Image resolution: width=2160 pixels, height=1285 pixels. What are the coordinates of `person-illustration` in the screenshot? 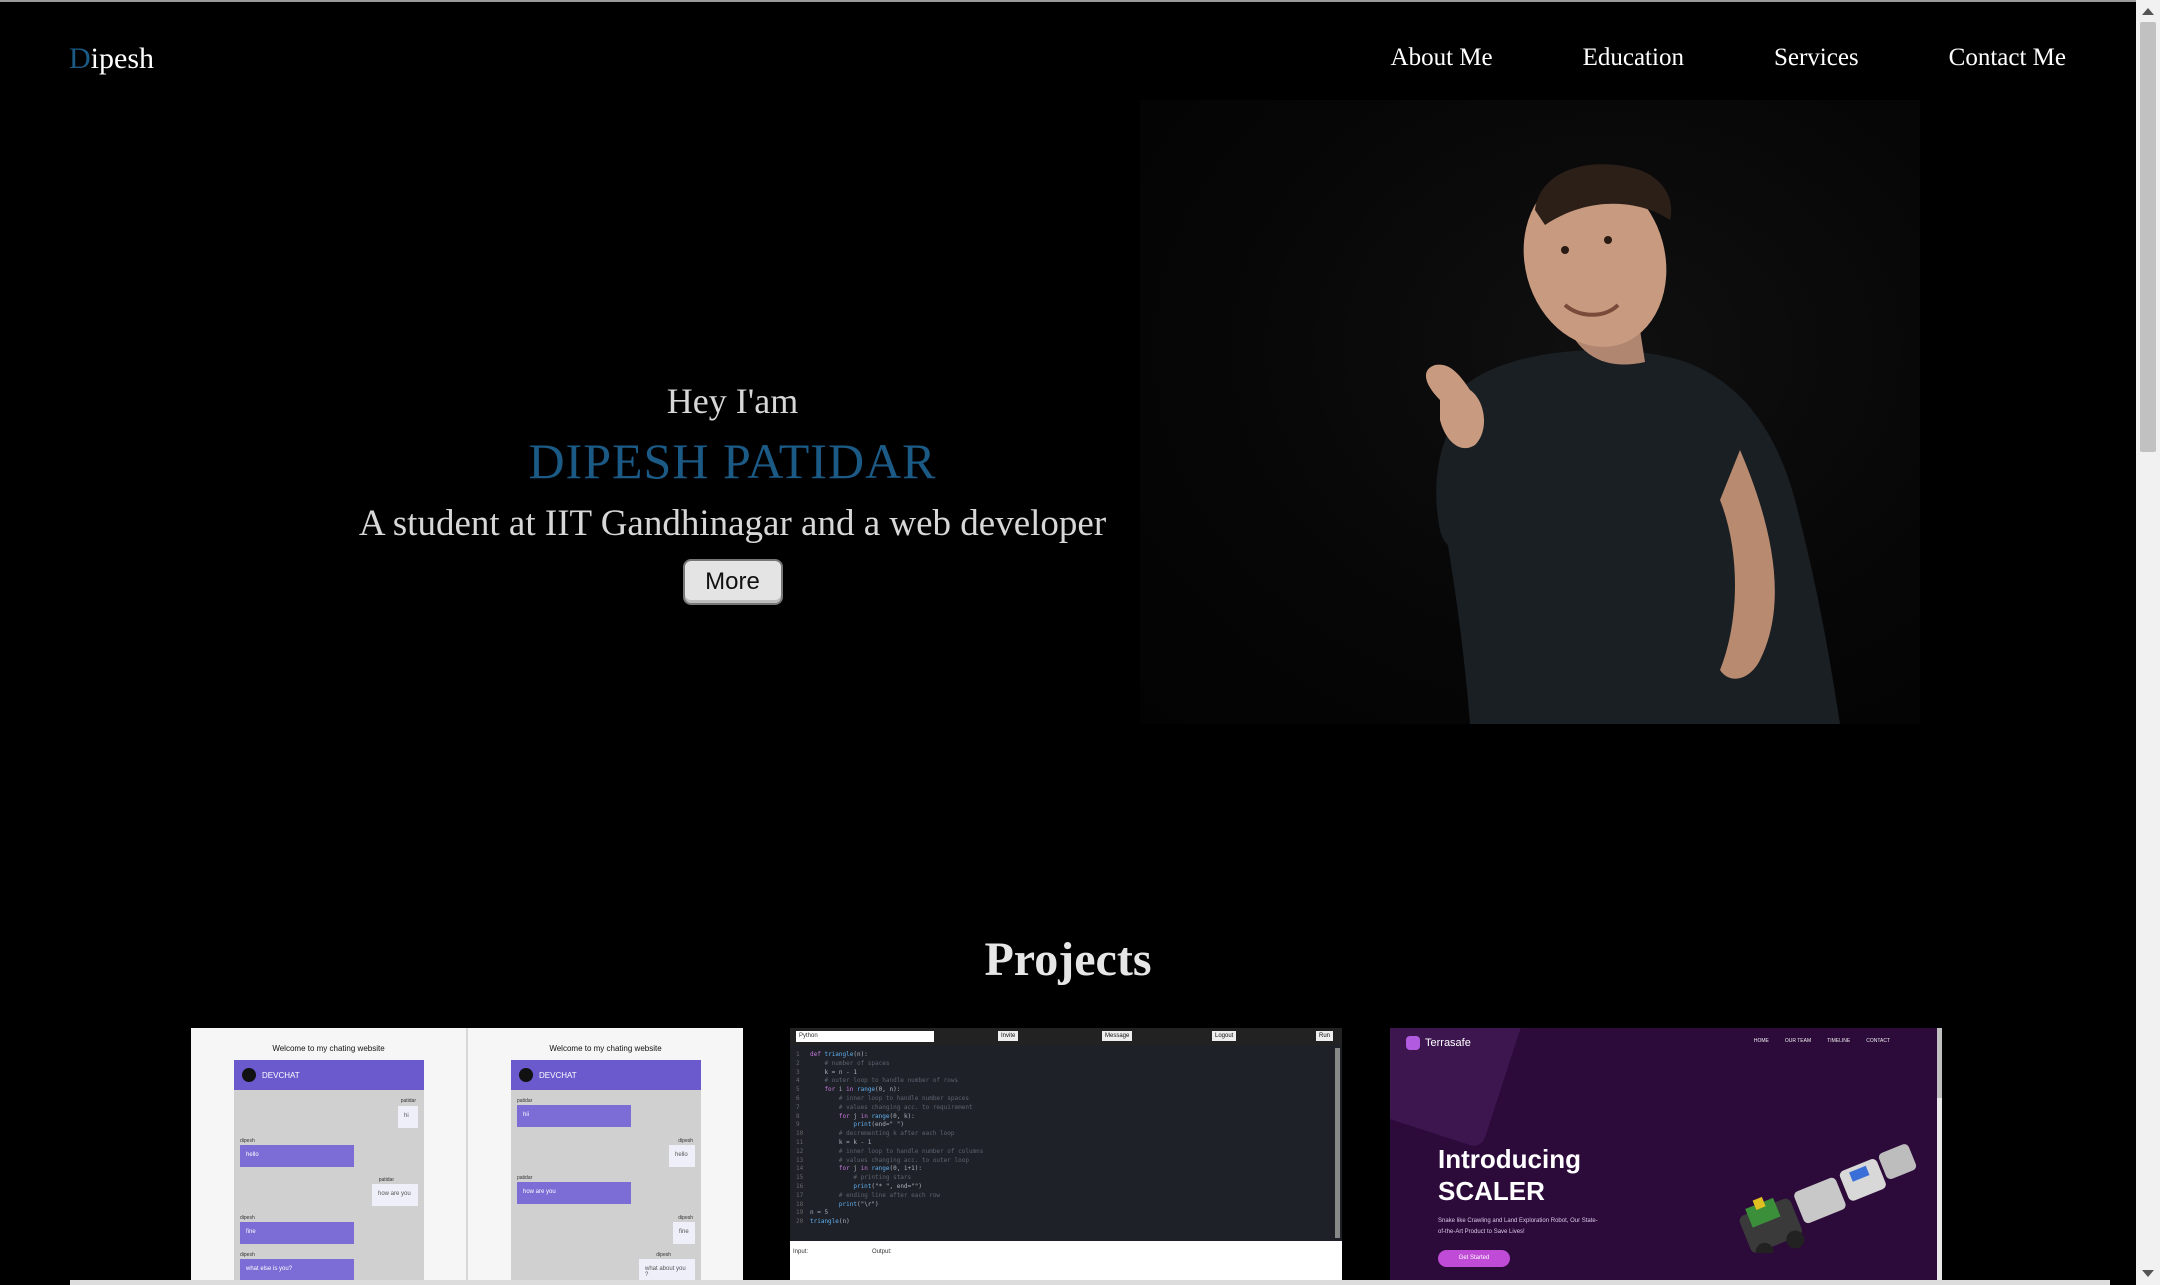 It's located at (1632, 444).